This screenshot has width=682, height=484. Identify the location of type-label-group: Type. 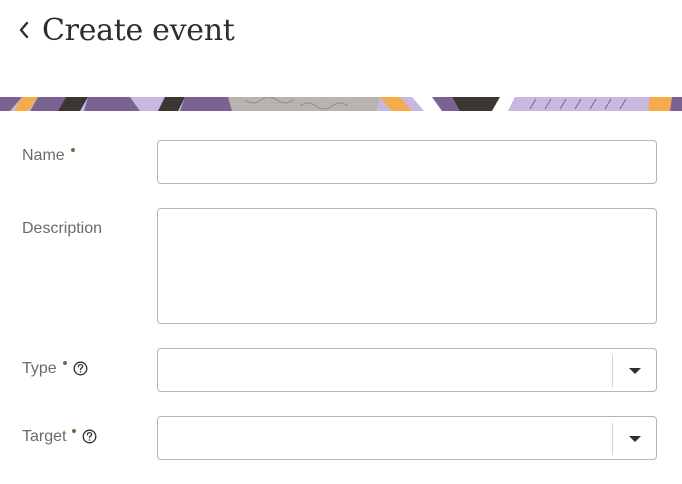
(55, 369).